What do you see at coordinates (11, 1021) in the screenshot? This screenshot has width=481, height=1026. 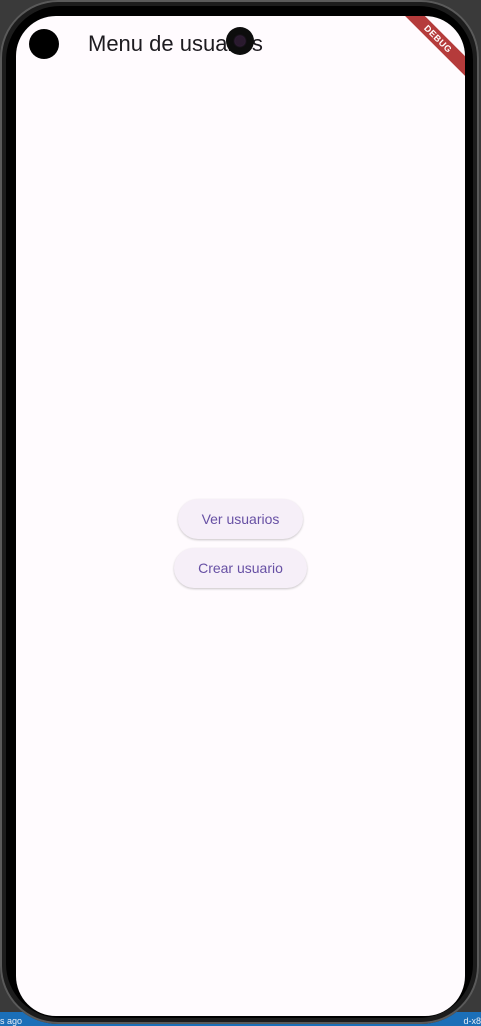 I see `host-status-left-text: s ago` at bounding box center [11, 1021].